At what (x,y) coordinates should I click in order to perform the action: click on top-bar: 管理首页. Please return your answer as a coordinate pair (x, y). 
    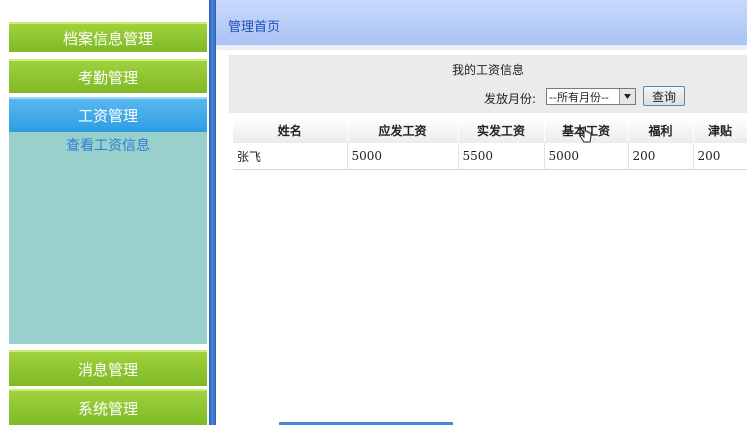
    Looking at the image, I should click on (481, 22).